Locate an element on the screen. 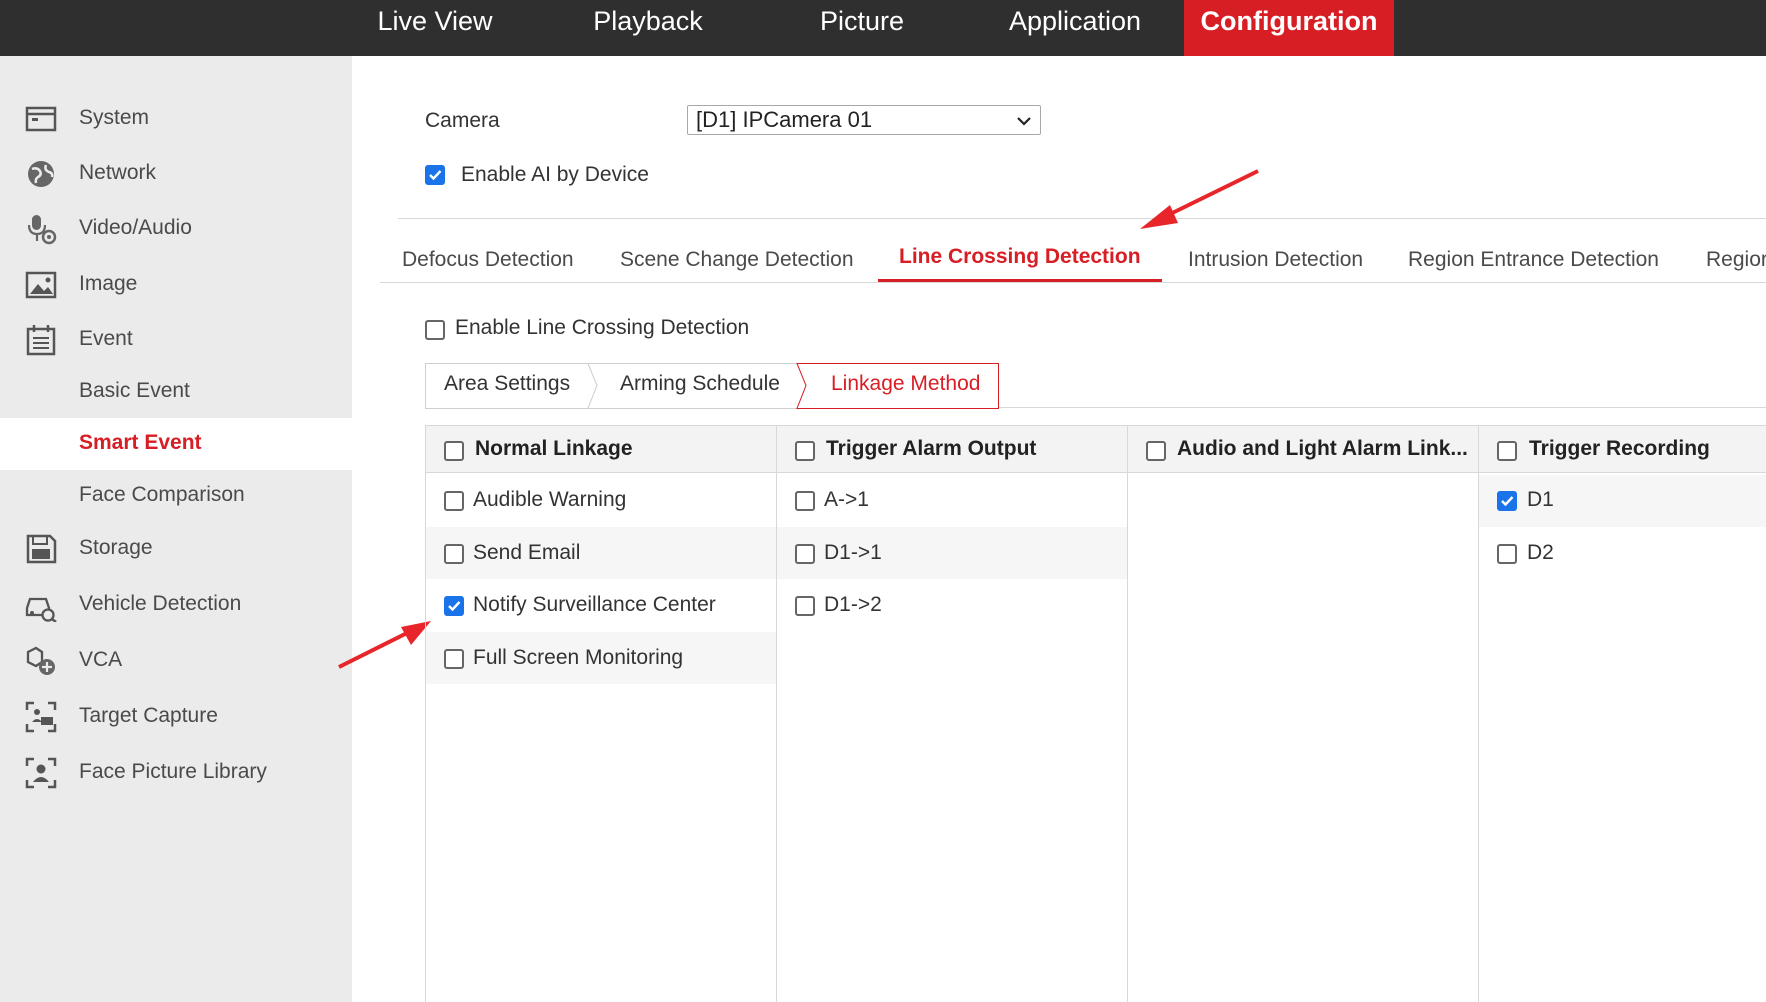 This screenshot has height=1002, width=1766. enable-line-crossing-label: Enable Line Crossing Detection is located at coordinates (602, 327).